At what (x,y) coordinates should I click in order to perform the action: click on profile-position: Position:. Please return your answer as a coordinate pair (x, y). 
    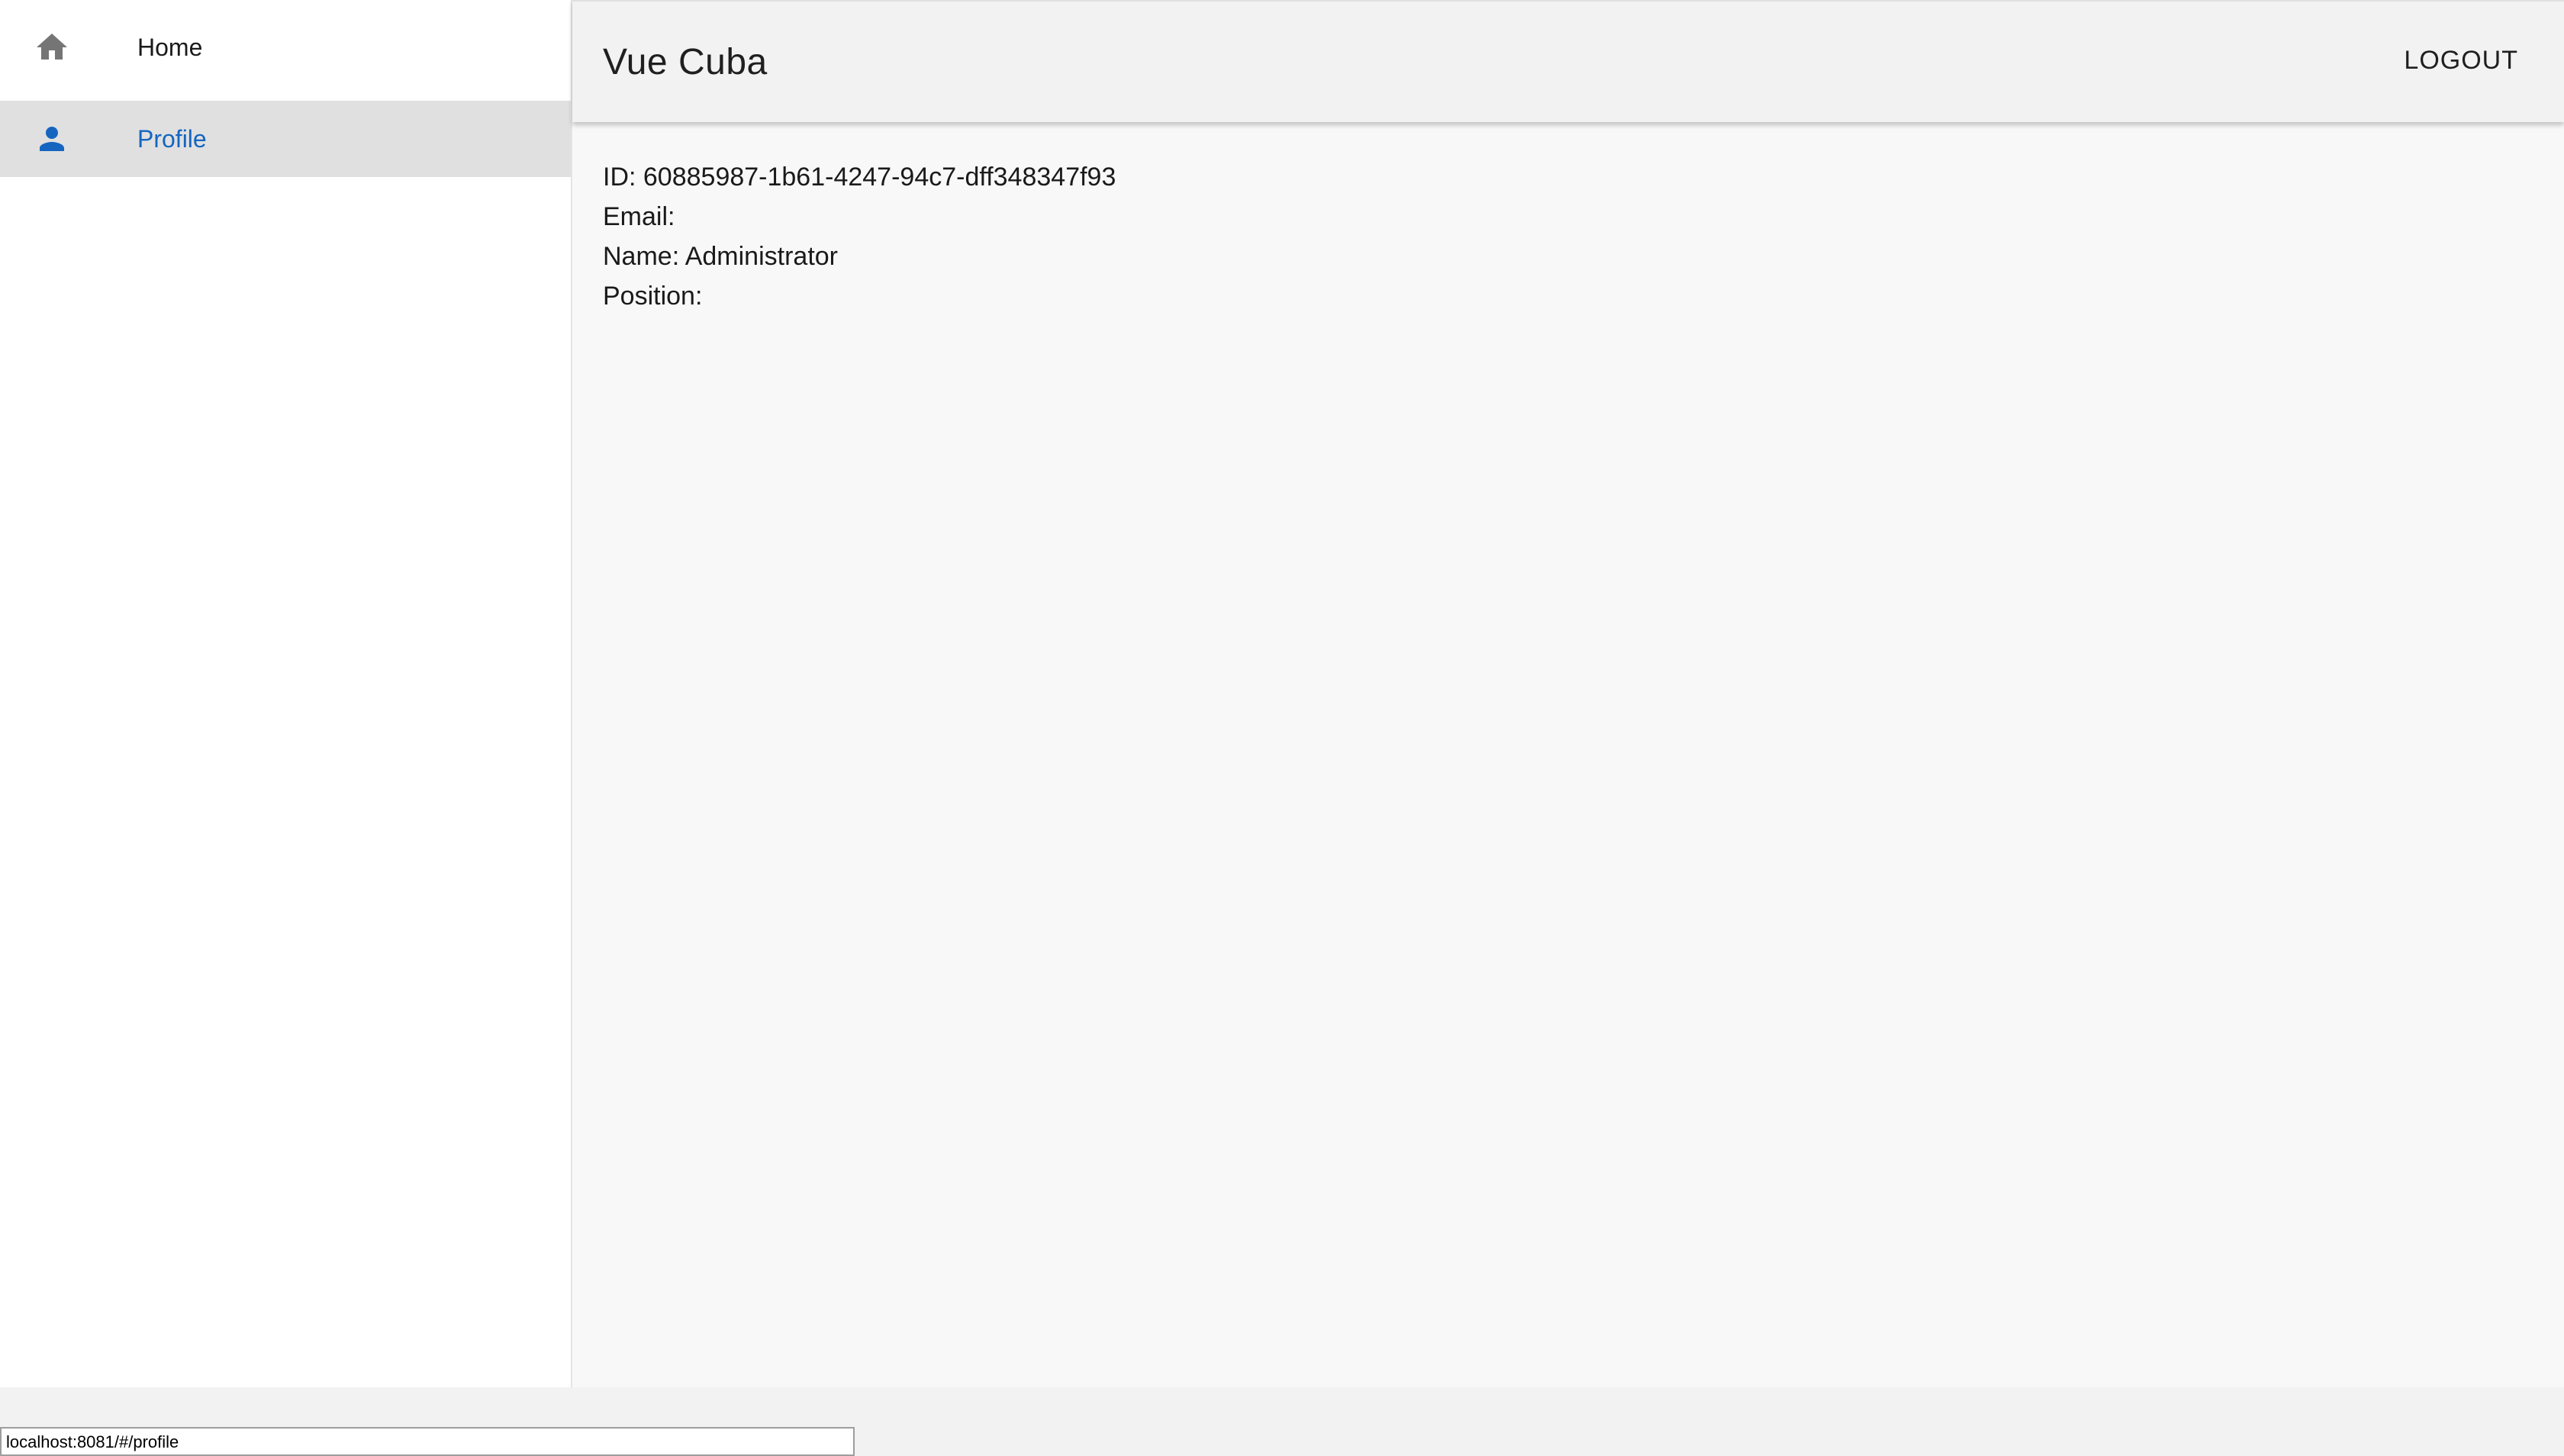
    Looking at the image, I should click on (653, 296).